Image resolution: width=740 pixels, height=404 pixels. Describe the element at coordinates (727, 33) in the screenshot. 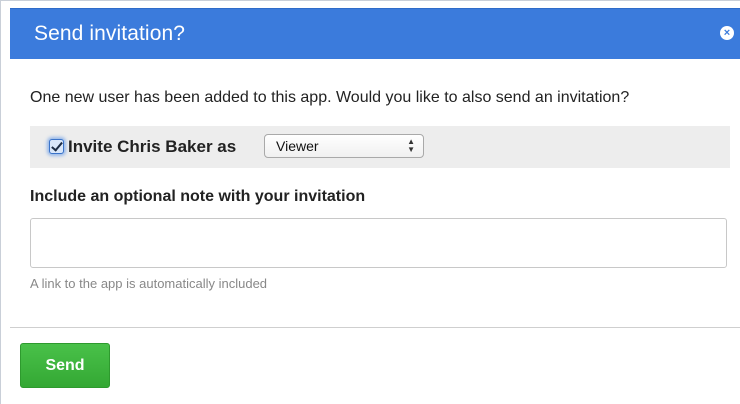

I see `close-icon: ×` at that location.